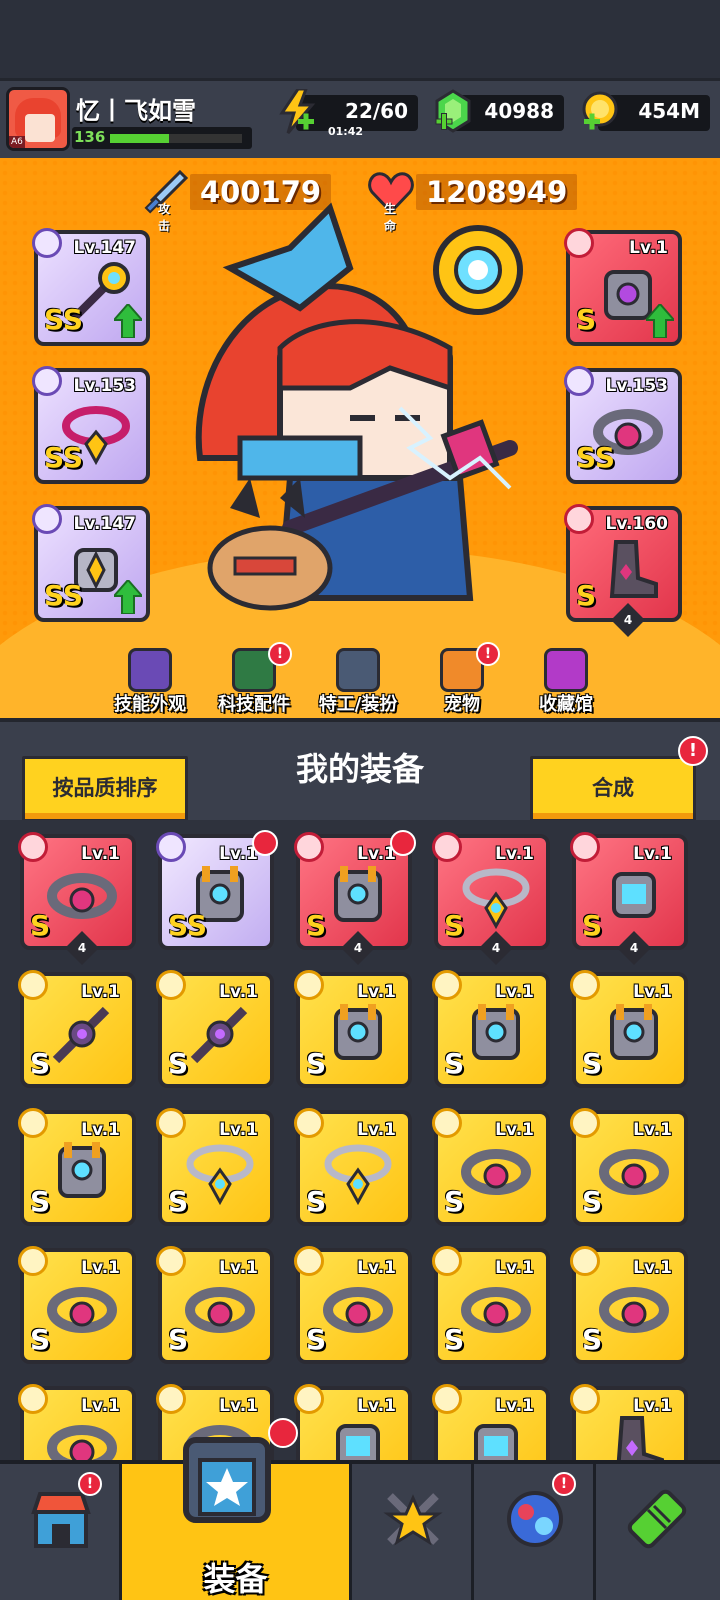 This screenshot has width=720, height=1600. I want to click on sort-by-quality-button: 按品质排序, so click(105, 789).